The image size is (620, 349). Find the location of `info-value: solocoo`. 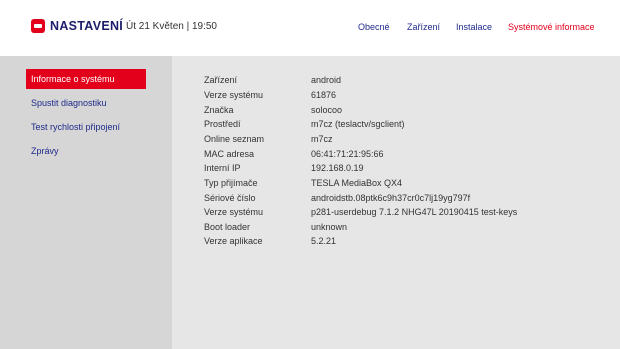

info-value: solocoo is located at coordinates (327, 110).